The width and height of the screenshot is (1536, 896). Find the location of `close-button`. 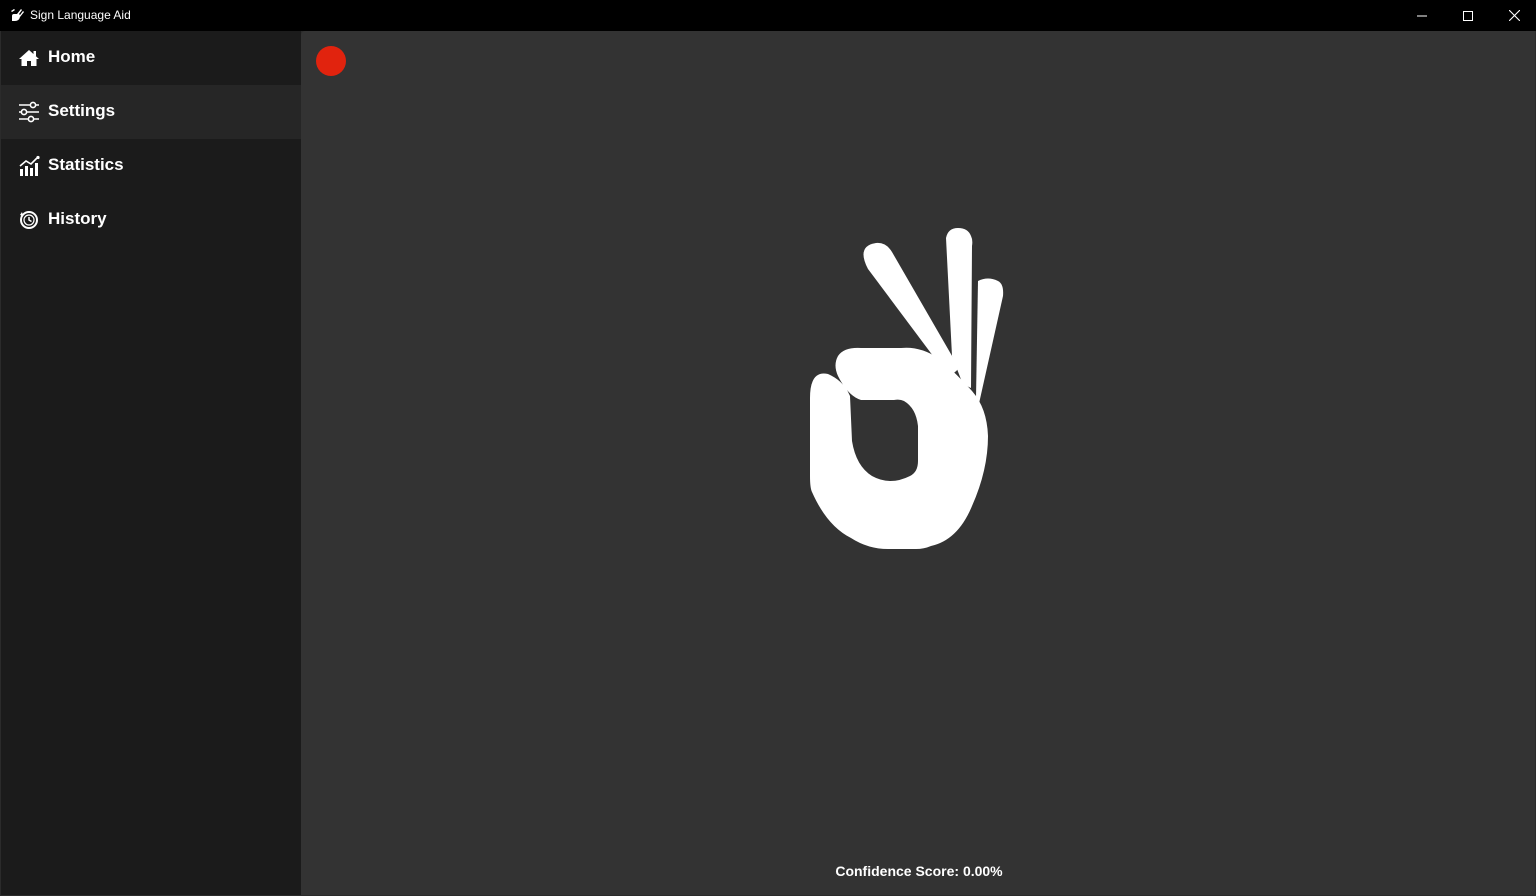

close-button is located at coordinates (1513, 15).